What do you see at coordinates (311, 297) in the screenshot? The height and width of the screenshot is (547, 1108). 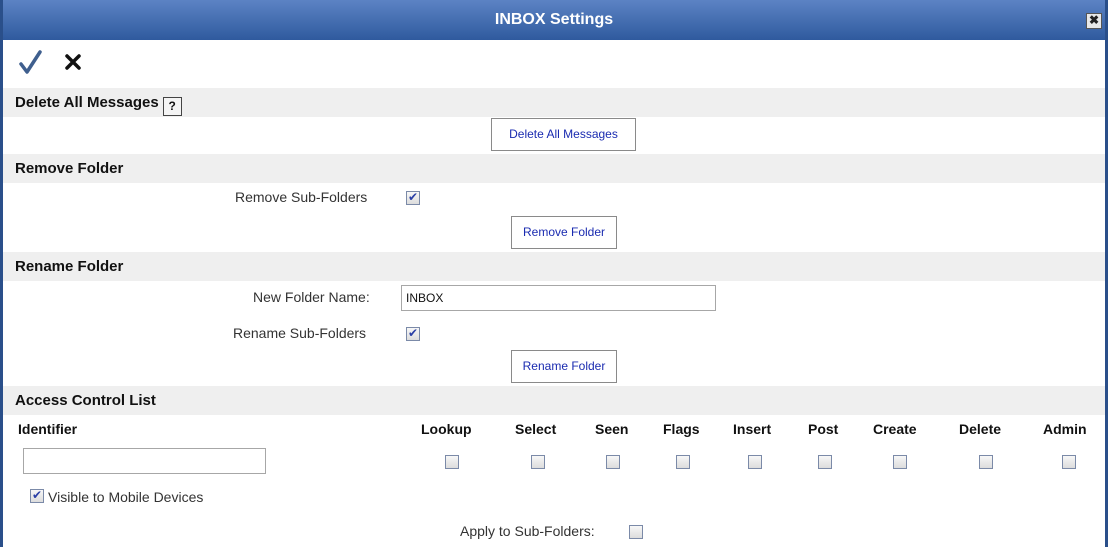 I see `new-folder-name-label: New Folder Name:` at bounding box center [311, 297].